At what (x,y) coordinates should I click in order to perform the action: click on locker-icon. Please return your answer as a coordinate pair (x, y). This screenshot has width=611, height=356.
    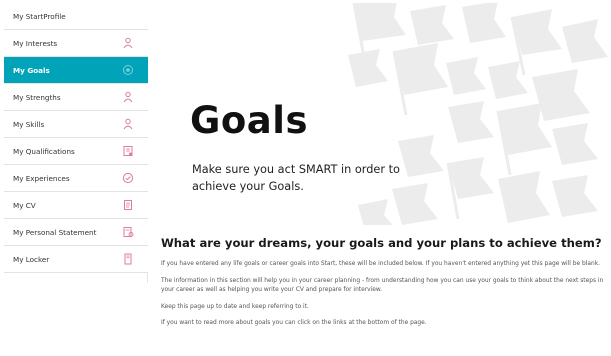
    Looking at the image, I should click on (128, 259).